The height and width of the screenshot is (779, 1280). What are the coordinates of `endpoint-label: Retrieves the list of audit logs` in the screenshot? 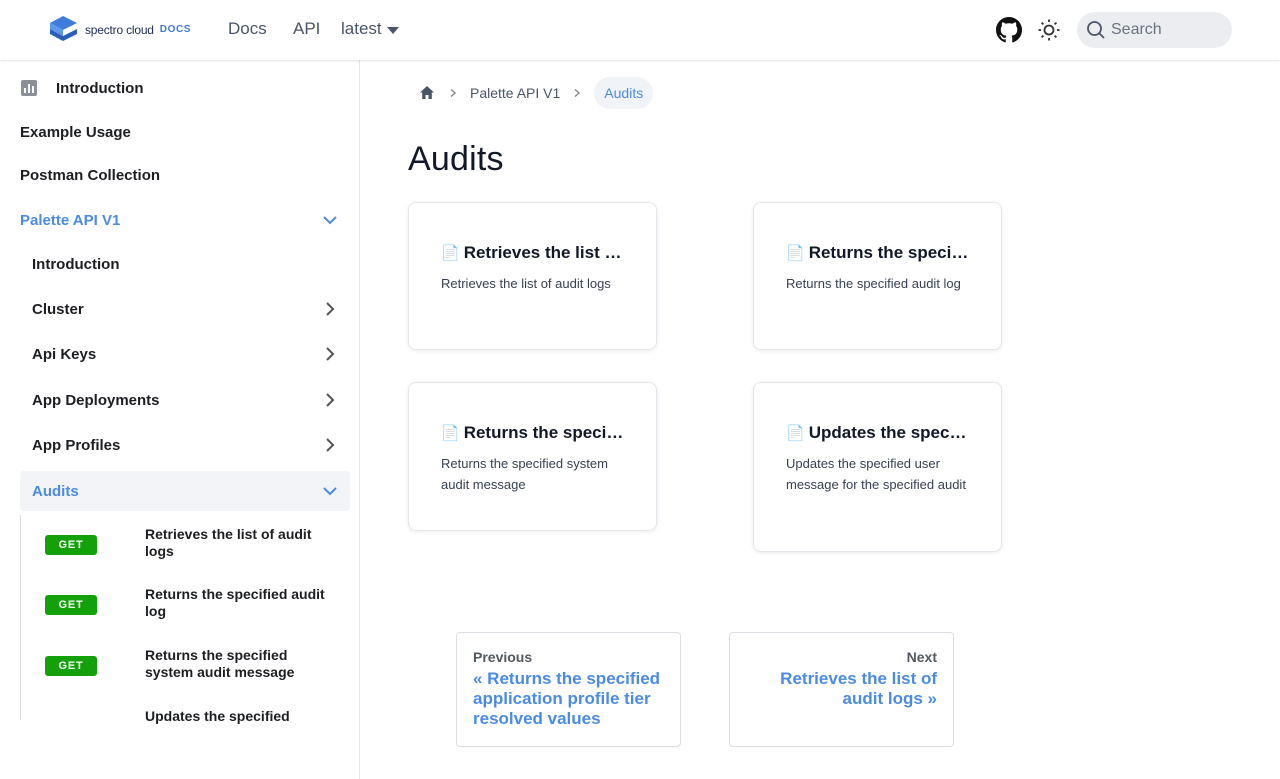 It's located at (228, 542).